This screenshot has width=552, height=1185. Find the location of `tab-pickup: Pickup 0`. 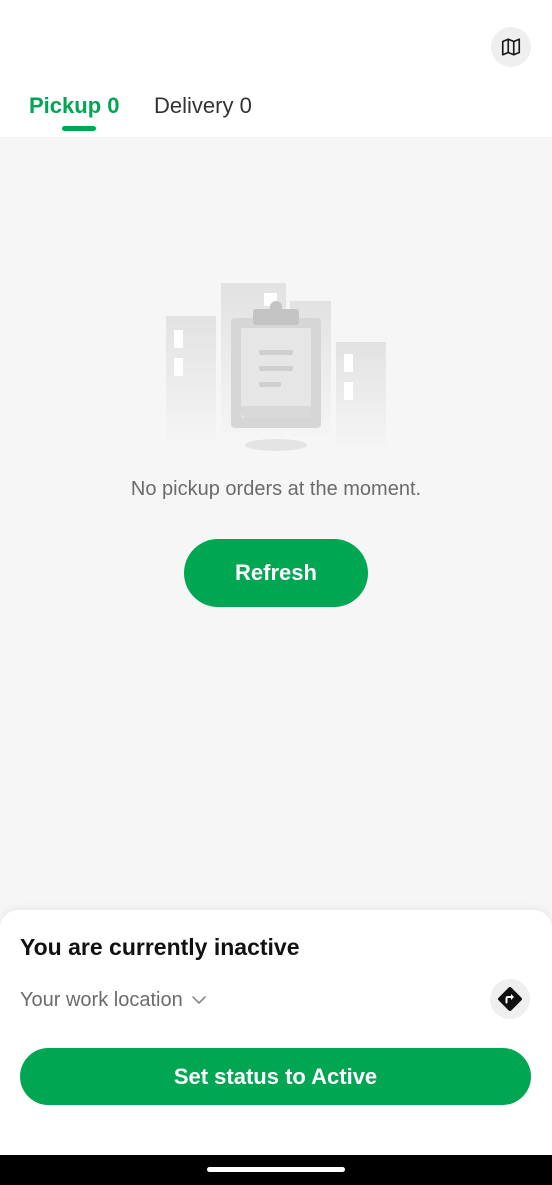

tab-pickup: Pickup 0 is located at coordinates (74, 106).